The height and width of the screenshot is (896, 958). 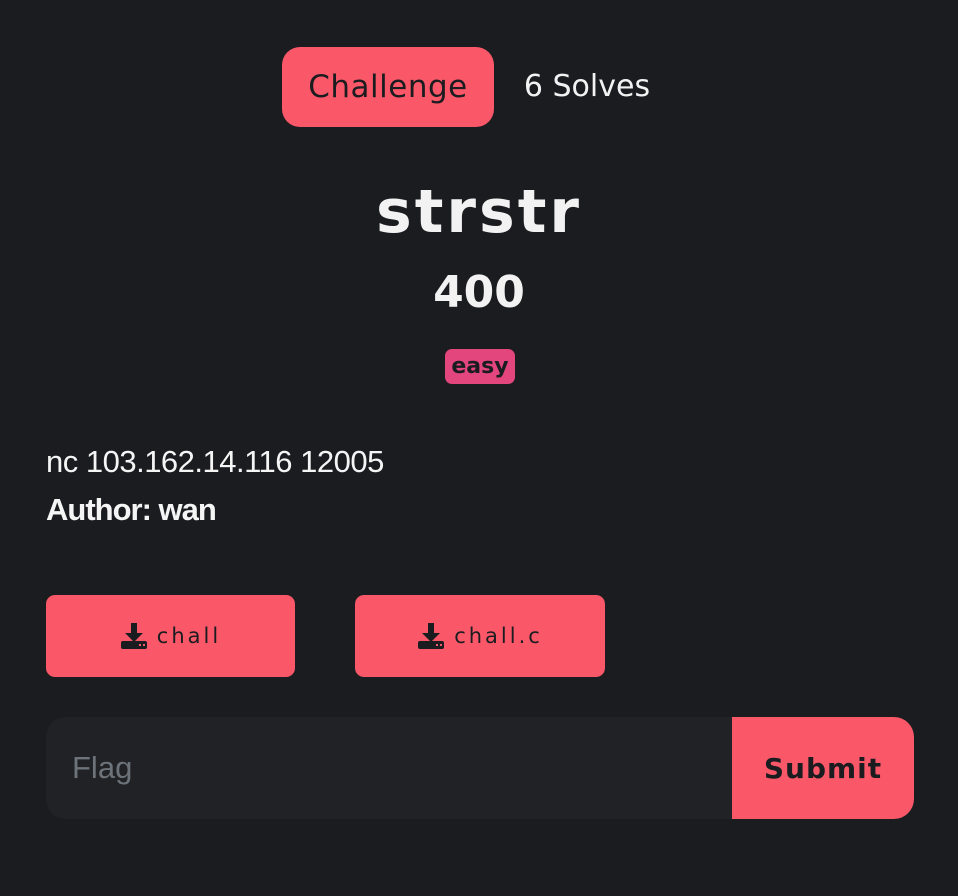 What do you see at coordinates (480, 366) in the screenshot?
I see `difficulty-tag: easy` at bounding box center [480, 366].